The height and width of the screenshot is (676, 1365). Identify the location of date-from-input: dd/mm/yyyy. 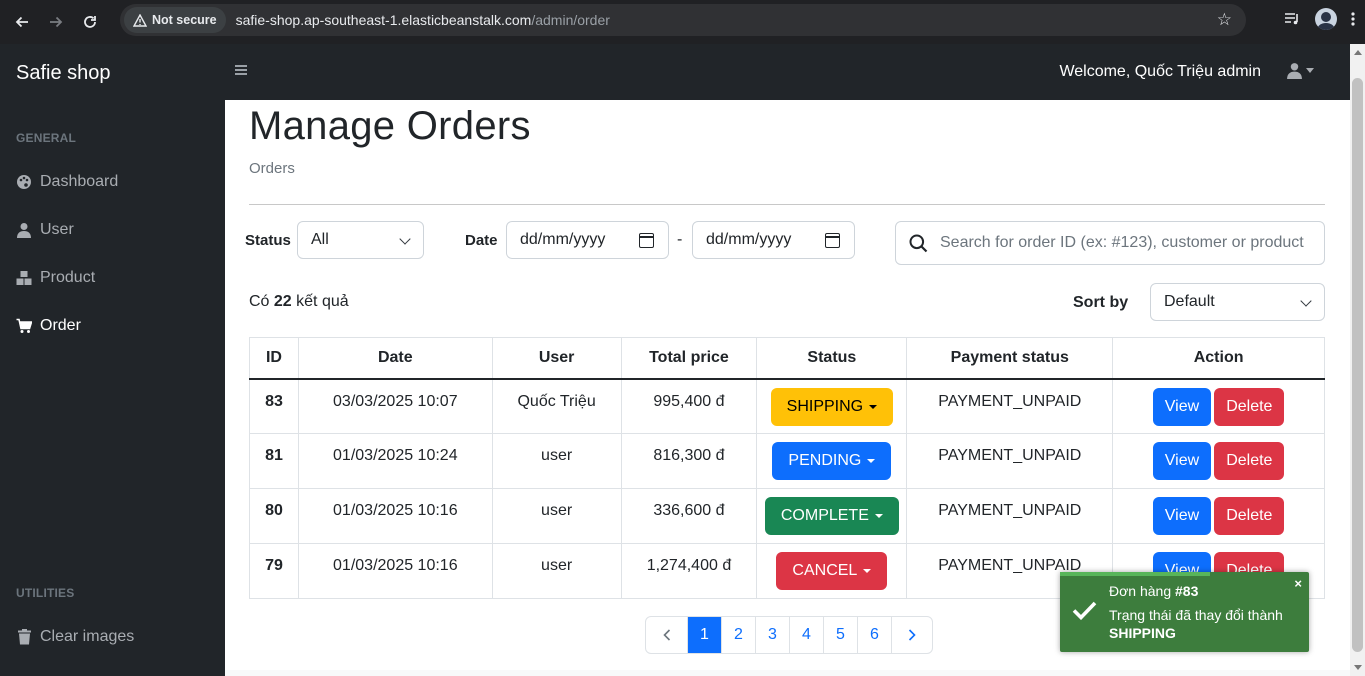
(587, 240).